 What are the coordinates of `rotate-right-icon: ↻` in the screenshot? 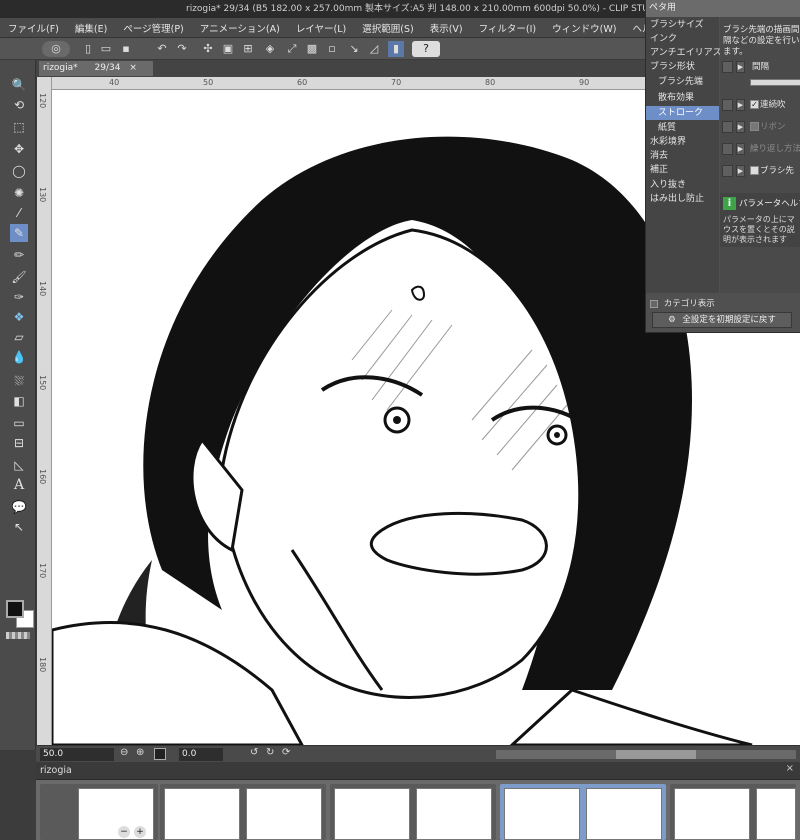 It's located at (270, 752).